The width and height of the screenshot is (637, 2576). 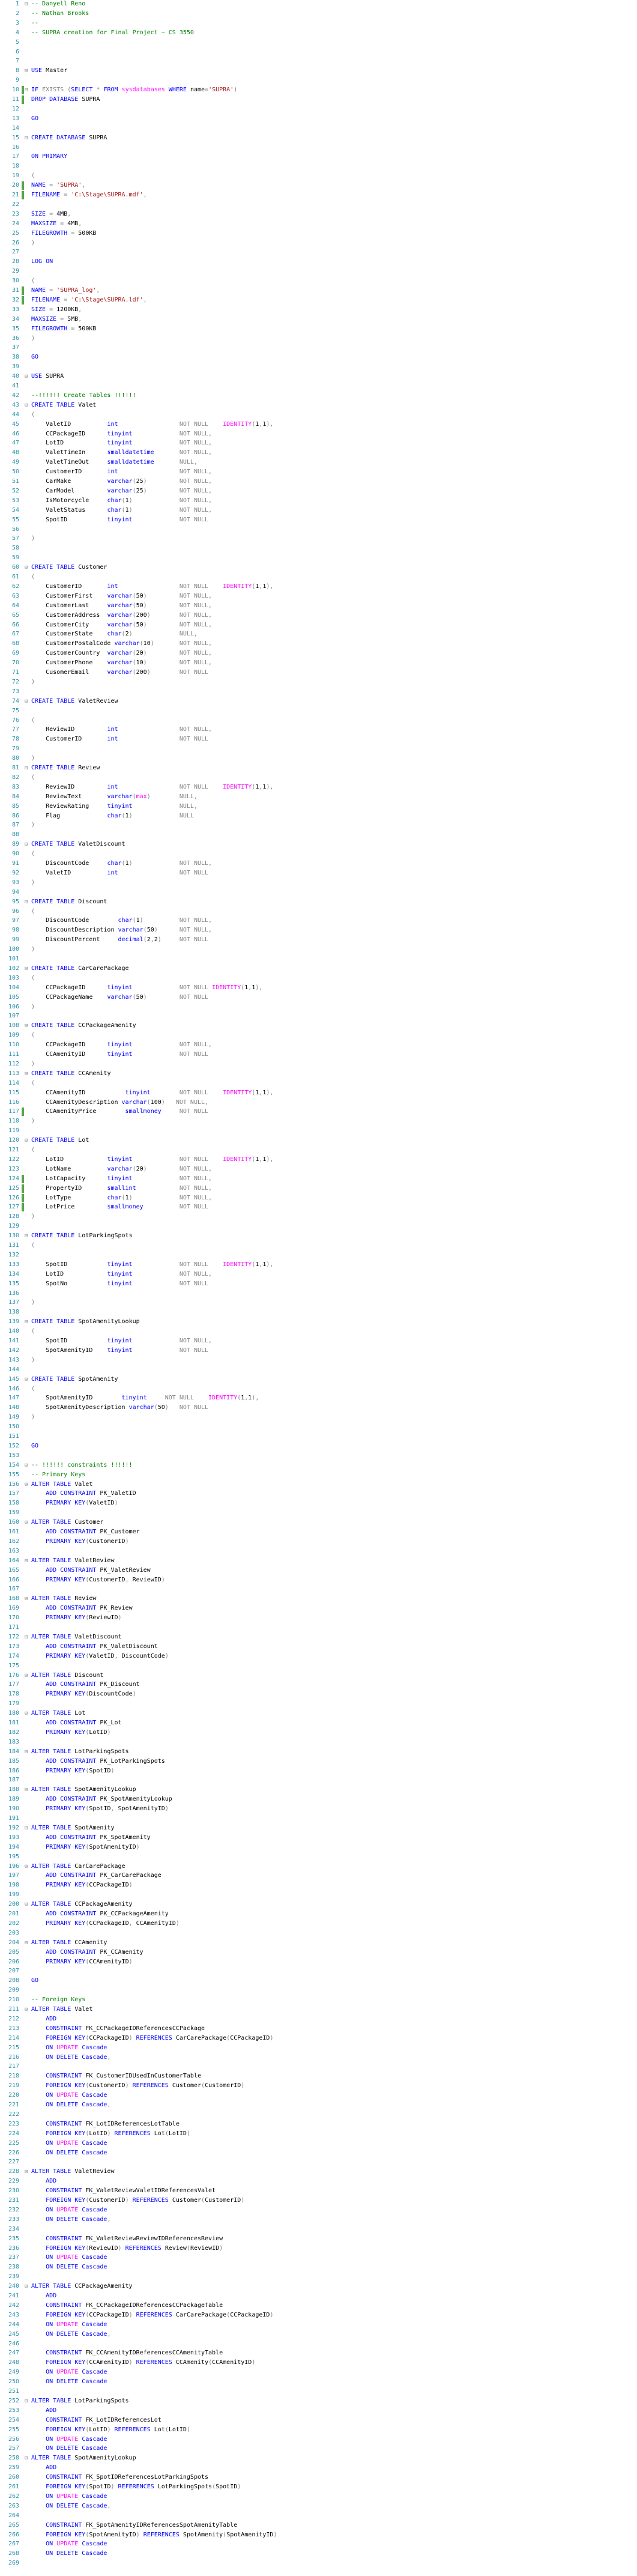 What do you see at coordinates (318, 653) in the screenshot?
I see `code-line: 69 CustomerCountry varchar(20) NOT NULL,` at bounding box center [318, 653].